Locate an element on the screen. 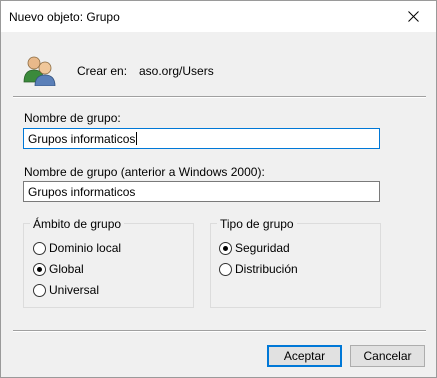 The width and height of the screenshot is (437, 378). radio-label: Dominio local is located at coordinates (85, 248).